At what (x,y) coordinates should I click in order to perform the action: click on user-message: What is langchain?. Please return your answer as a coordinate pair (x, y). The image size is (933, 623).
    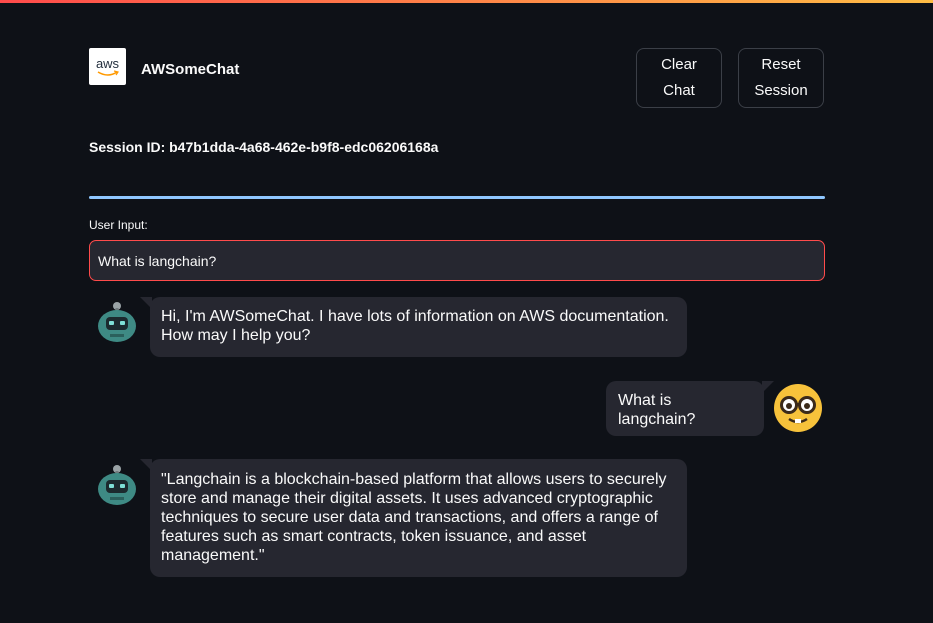
    Looking at the image, I should click on (690, 408).